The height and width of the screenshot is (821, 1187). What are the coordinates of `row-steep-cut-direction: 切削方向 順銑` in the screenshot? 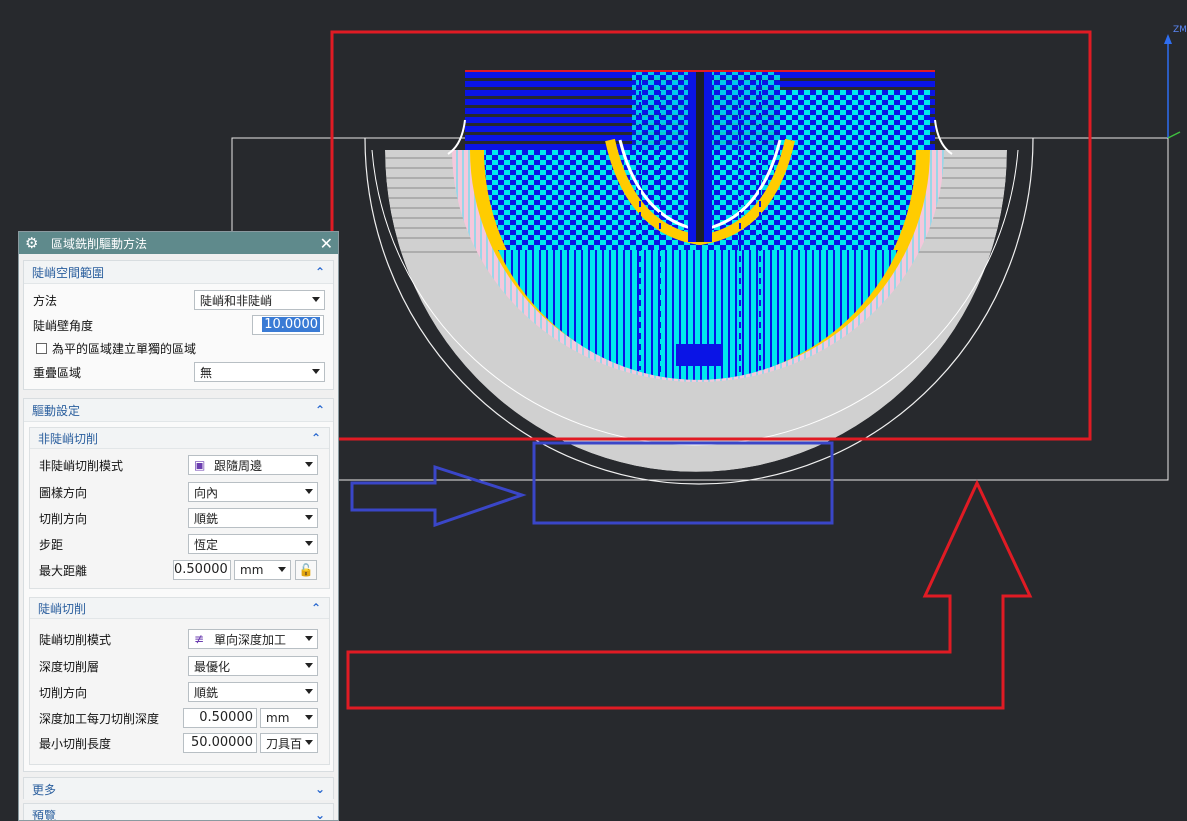 It's located at (179, 692).